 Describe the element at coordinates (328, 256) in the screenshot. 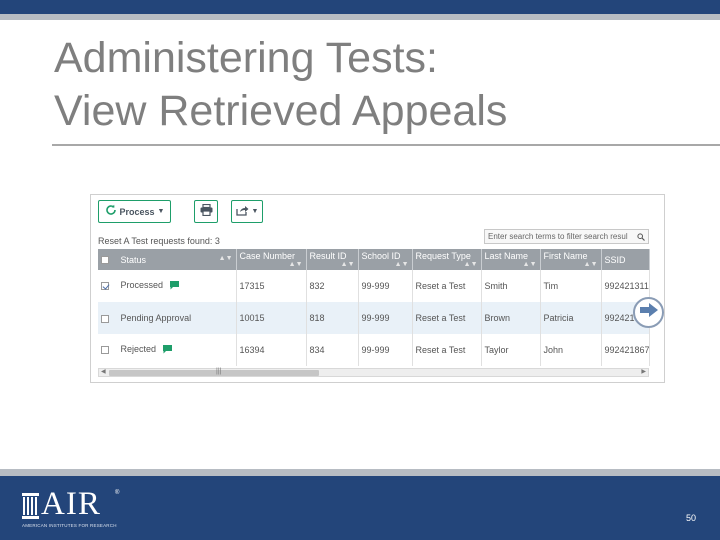

I see `column-label: Result ID` at that location.